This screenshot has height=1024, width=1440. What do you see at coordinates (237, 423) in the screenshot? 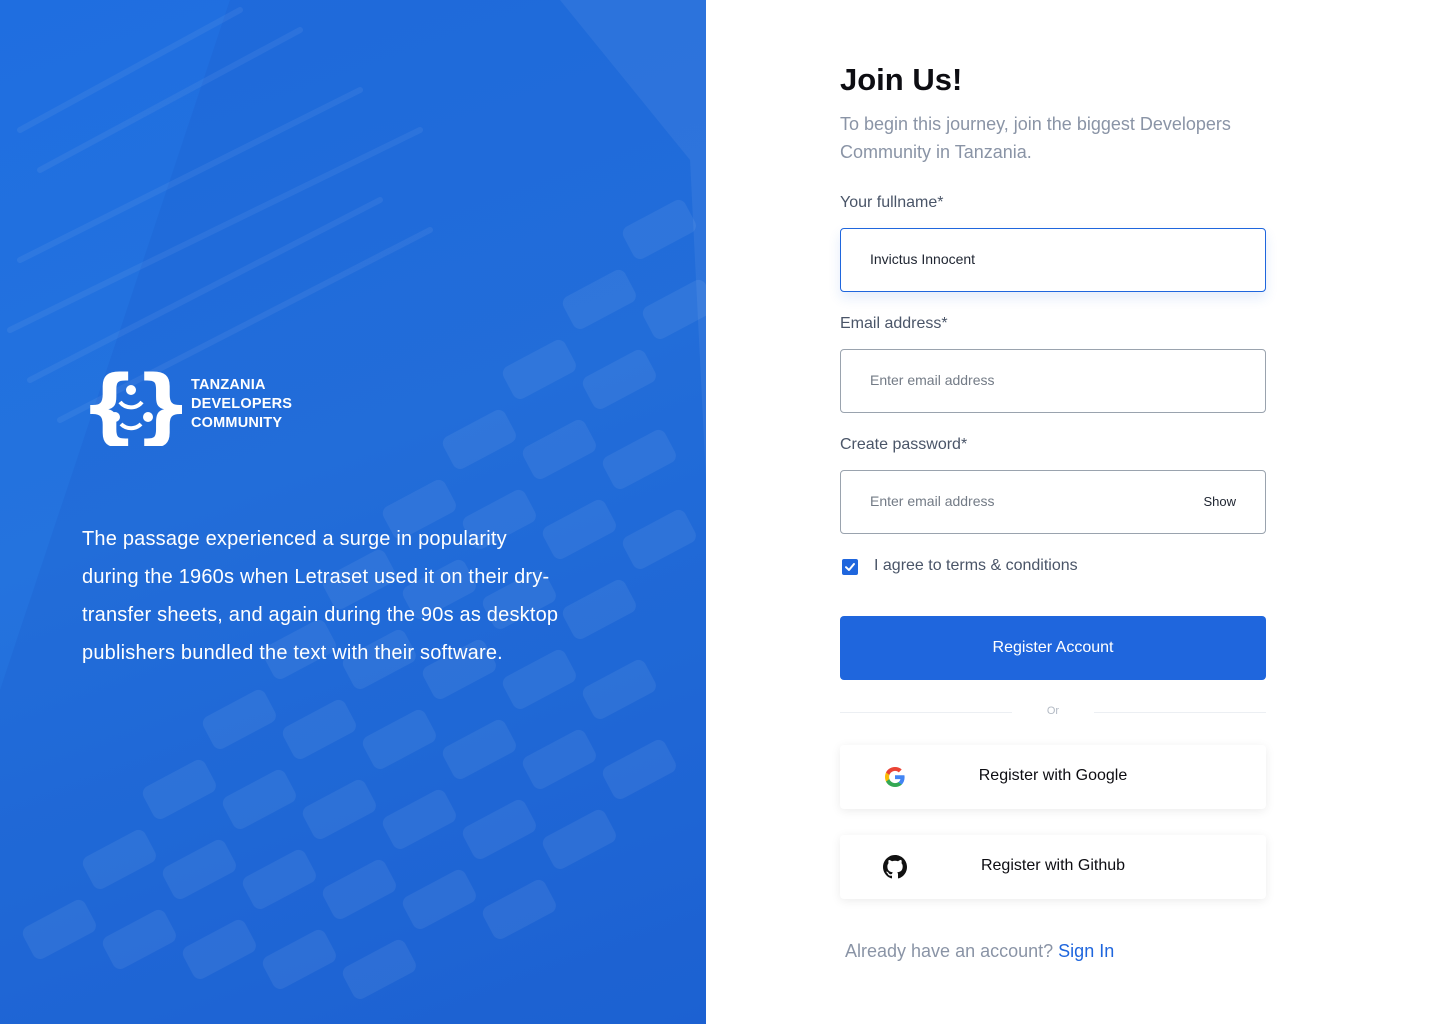
I see `brand-line-3: COMMUNITY` at bounding box center [237, 423].